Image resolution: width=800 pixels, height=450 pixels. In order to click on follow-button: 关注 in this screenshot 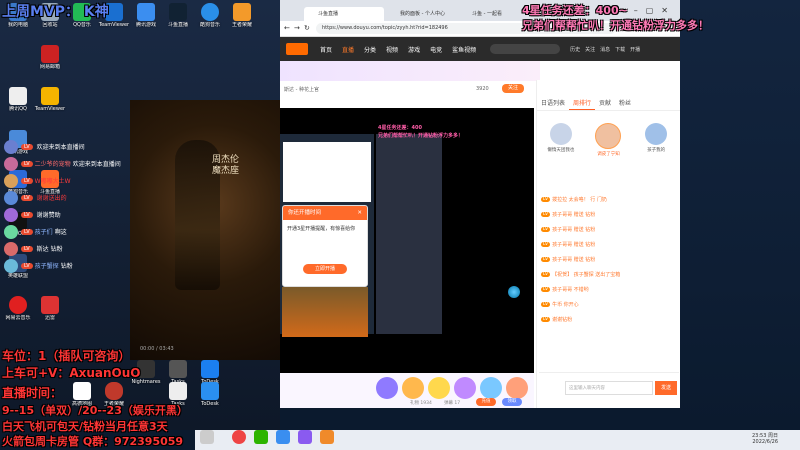, I will do `click(513, 88)`.